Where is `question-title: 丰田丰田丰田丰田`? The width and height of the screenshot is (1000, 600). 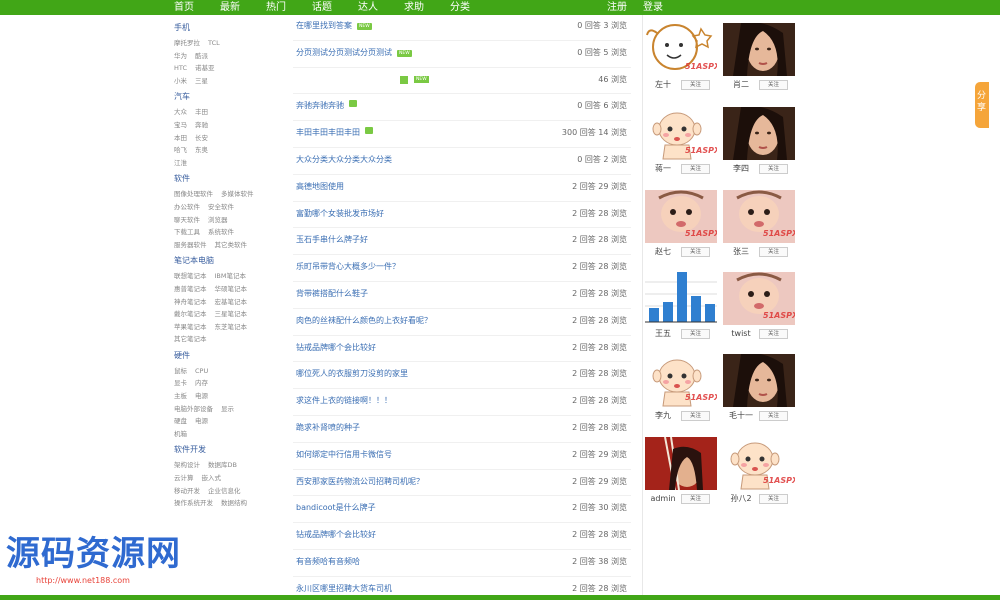 question-title: 丰田丰田丰田丰田 is located at coordinates (334, 133).